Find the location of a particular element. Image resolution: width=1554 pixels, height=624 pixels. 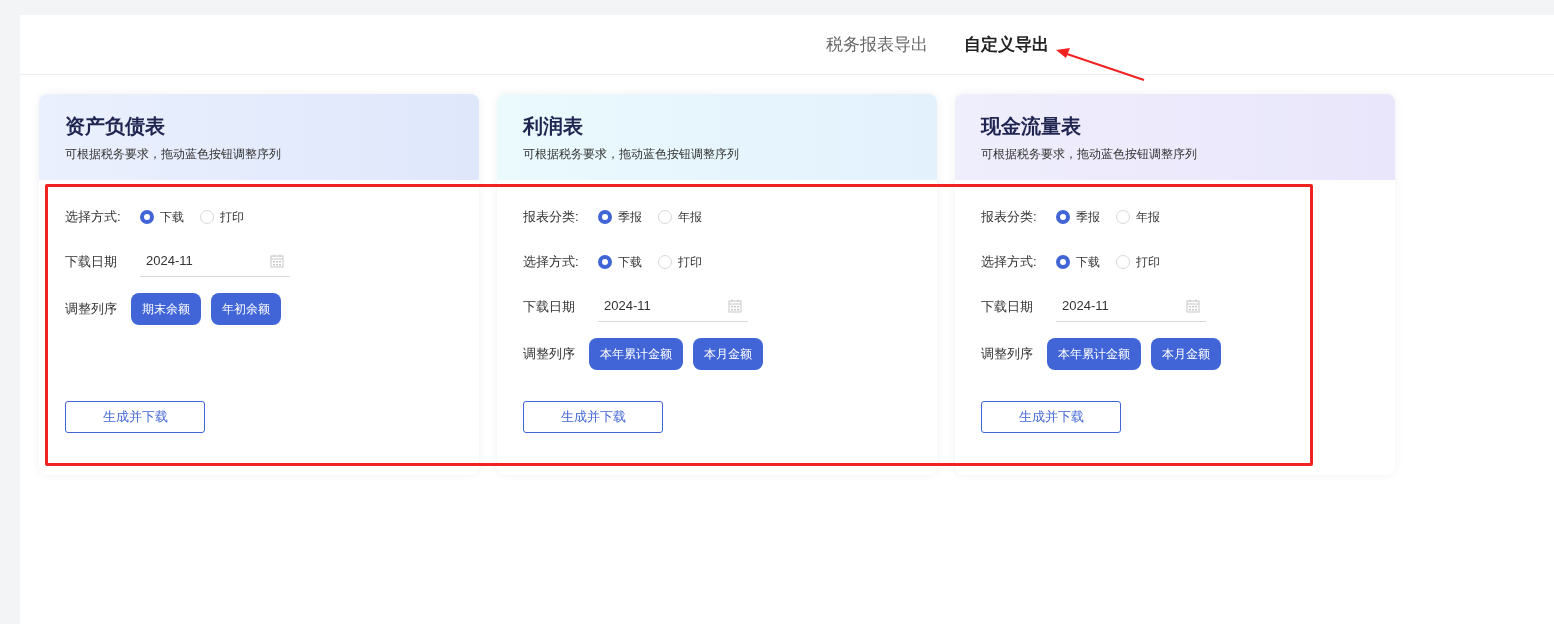

card-title: 资产负债表 is located at coordinates (115, 126).